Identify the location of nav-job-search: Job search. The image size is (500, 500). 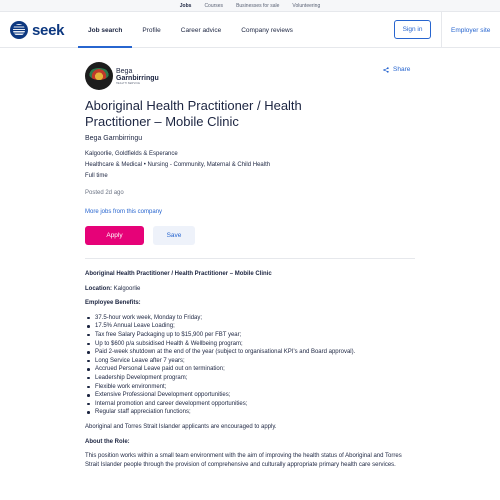
(105, 30).